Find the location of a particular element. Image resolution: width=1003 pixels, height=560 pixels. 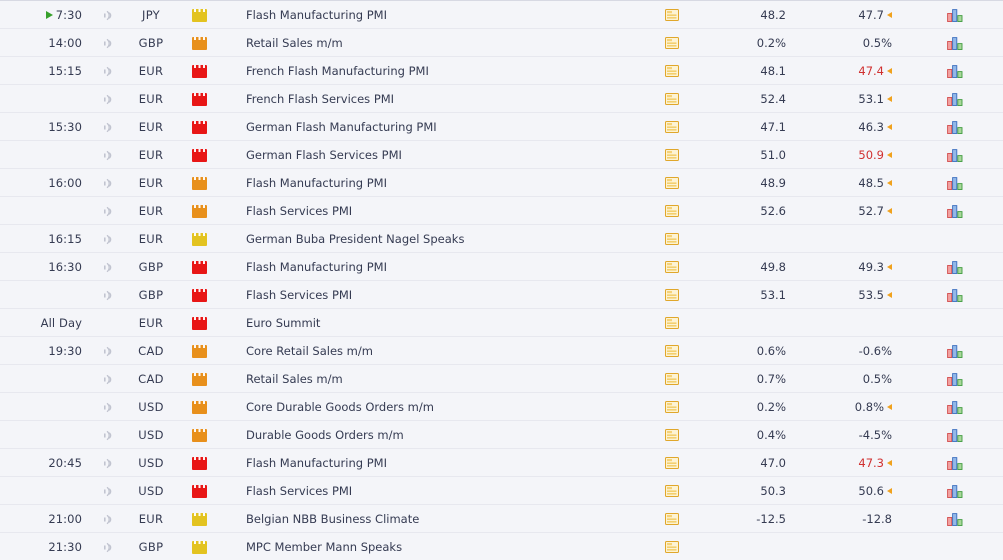

calendar-row: CAD Retail Sales m/m 0.7% 0.5% is located at coordinates (501, 378).